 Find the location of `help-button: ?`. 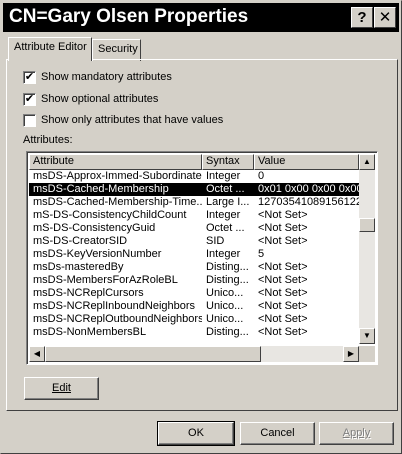

help-button: ? is located at coordinates (362, 17).